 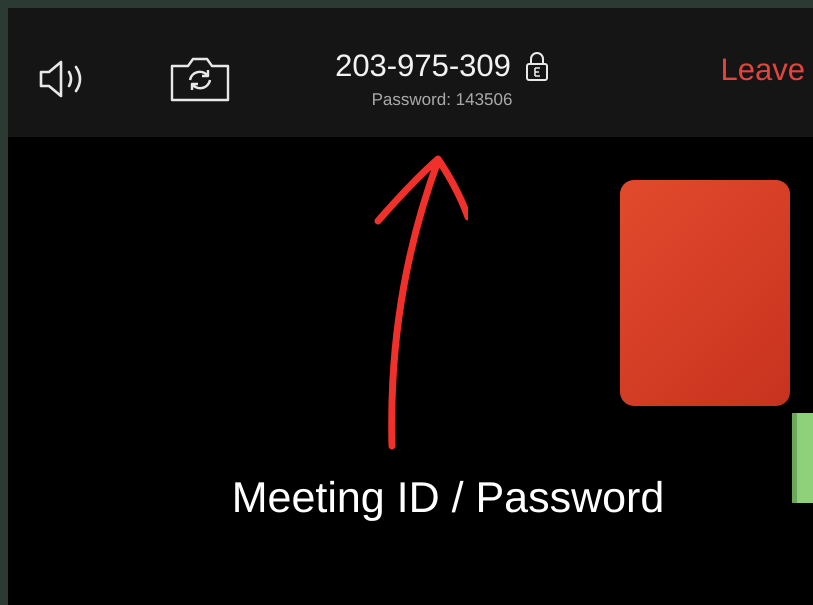 I want to click on lock-icon, so click(x=536, y=65).